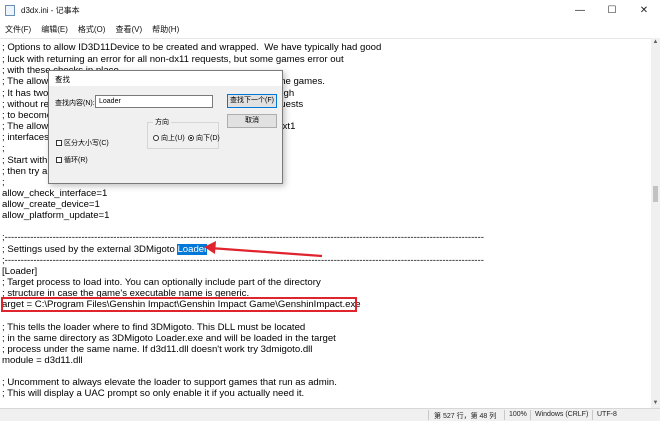 This screenshot has width=660, height=421. Describe the element at coordinates (518, 414) in the screenshot. I see `zoom-level: 100%` at that location.